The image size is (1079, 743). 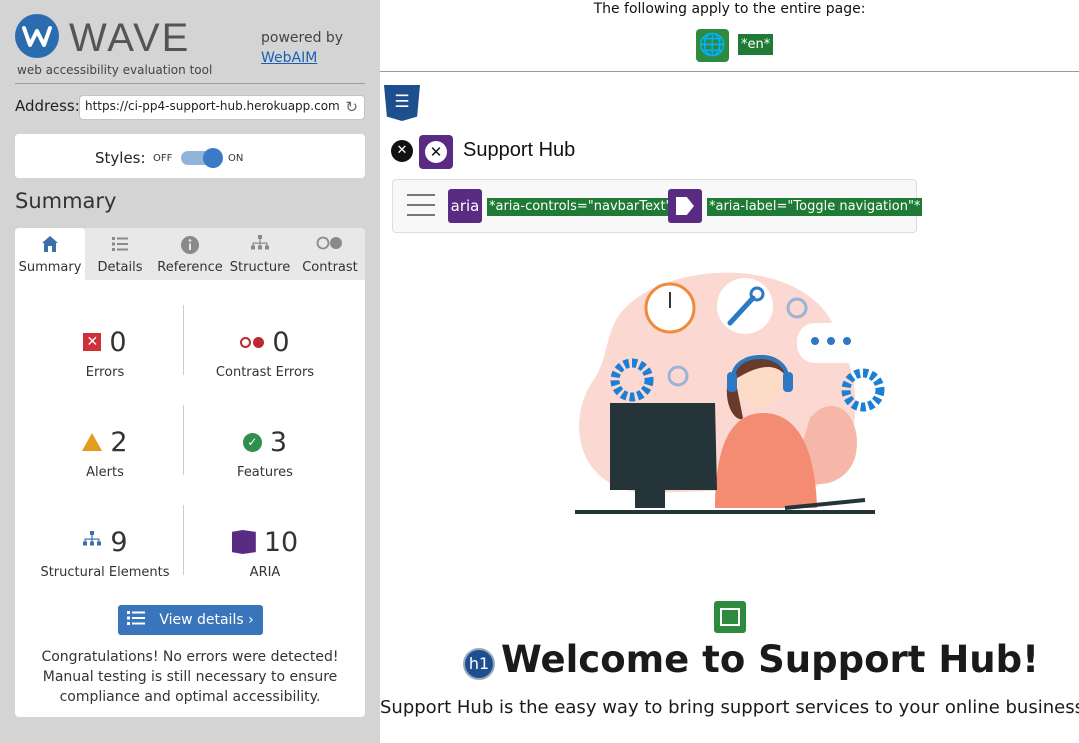 I want to click on stat-features: ✓ 3 Features, so click(x=265, y=453).